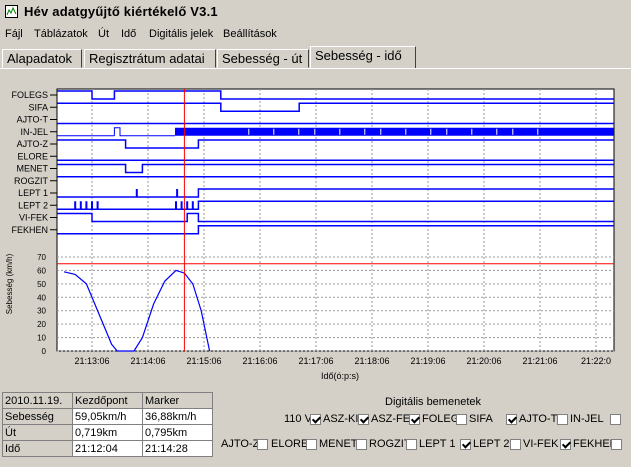  Describe the element at coordinates (483, 361) in the screenshot. I see `x-tick-label: 21:20:06` at that location.